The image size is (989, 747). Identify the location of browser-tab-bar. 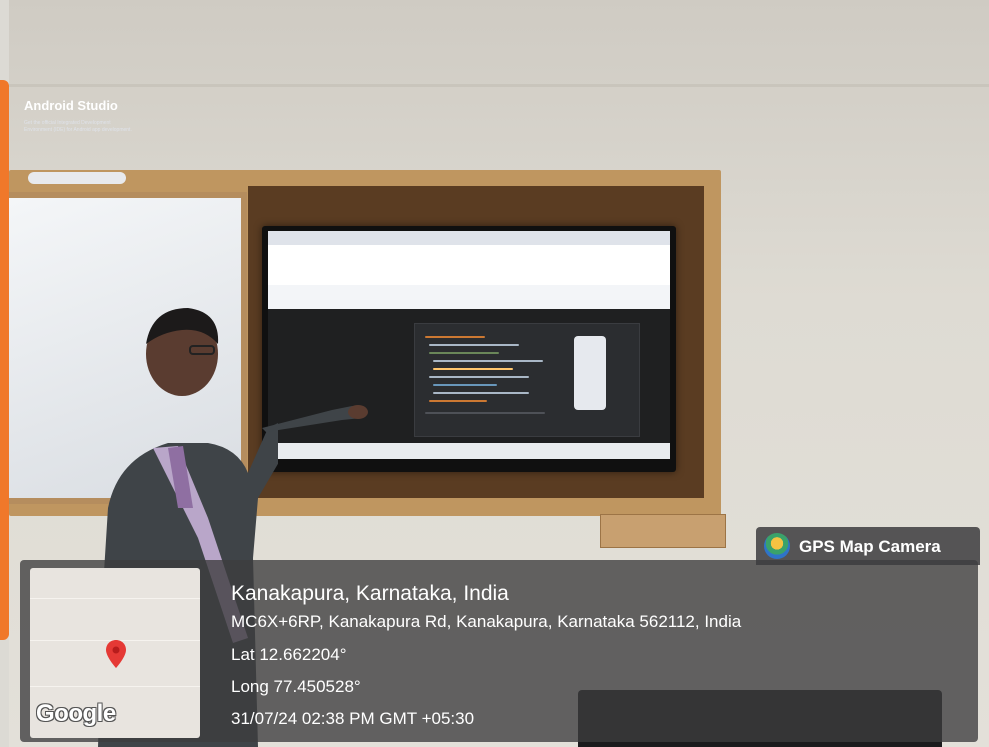
(469, 238).